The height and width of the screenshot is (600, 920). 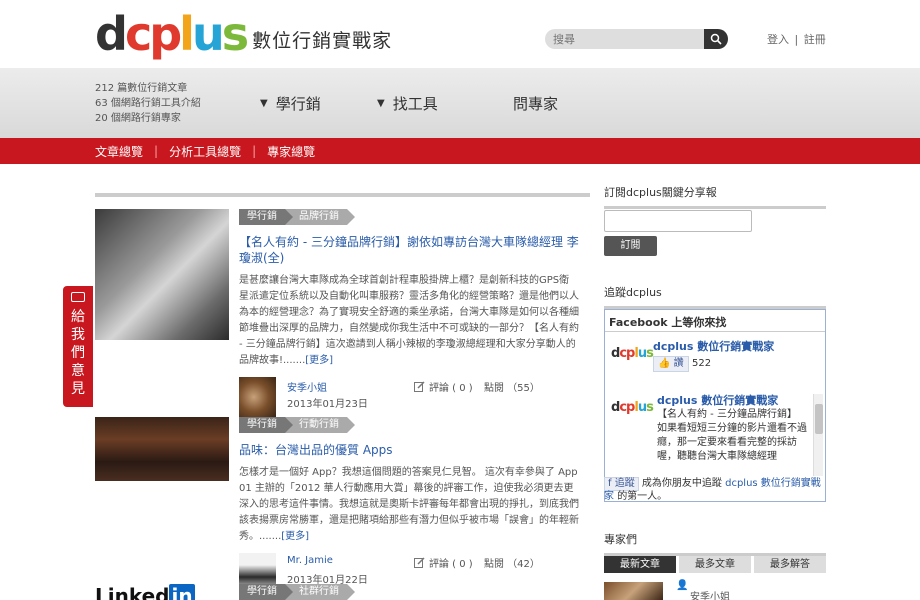 I want to click on expert-name: 安季小姐, so click(x=710, y=594).